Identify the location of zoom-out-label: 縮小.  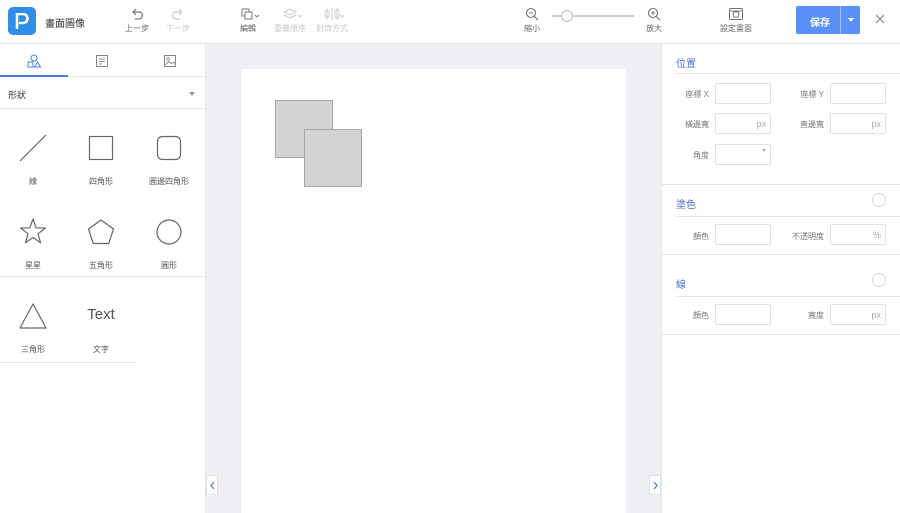
(532, 28).